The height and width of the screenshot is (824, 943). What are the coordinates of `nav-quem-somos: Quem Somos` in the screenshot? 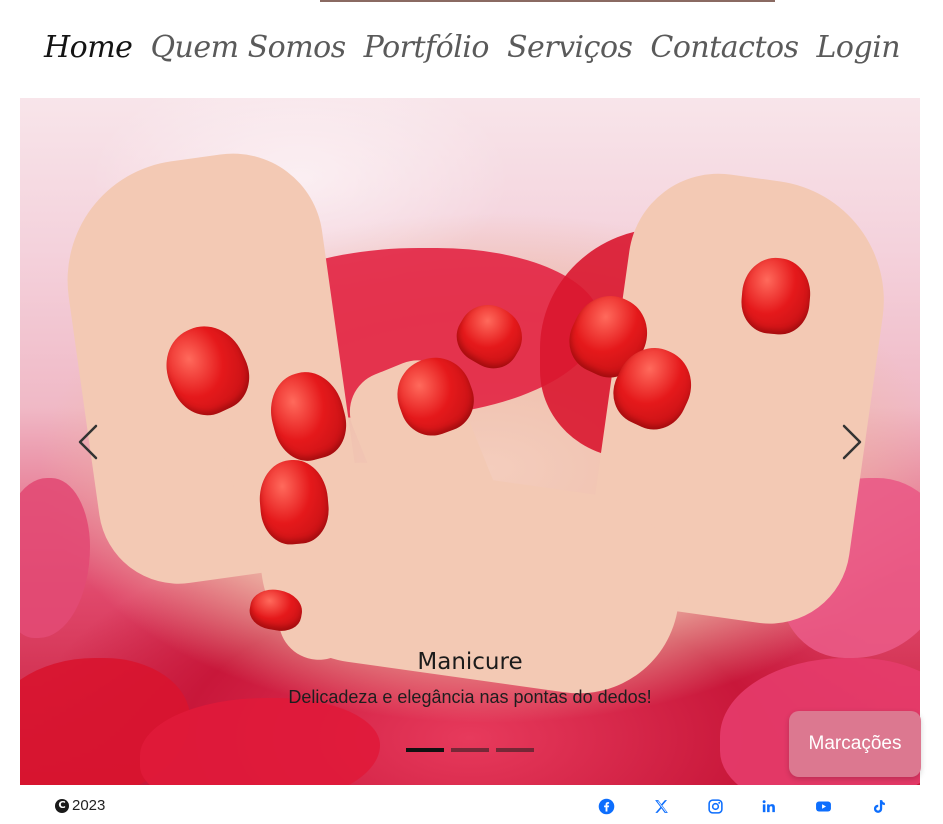 It's located at (248, 47).